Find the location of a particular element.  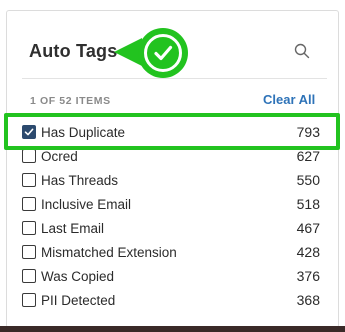

tag-row: Has Duplicate 793 is located at coordinates (171, 132).